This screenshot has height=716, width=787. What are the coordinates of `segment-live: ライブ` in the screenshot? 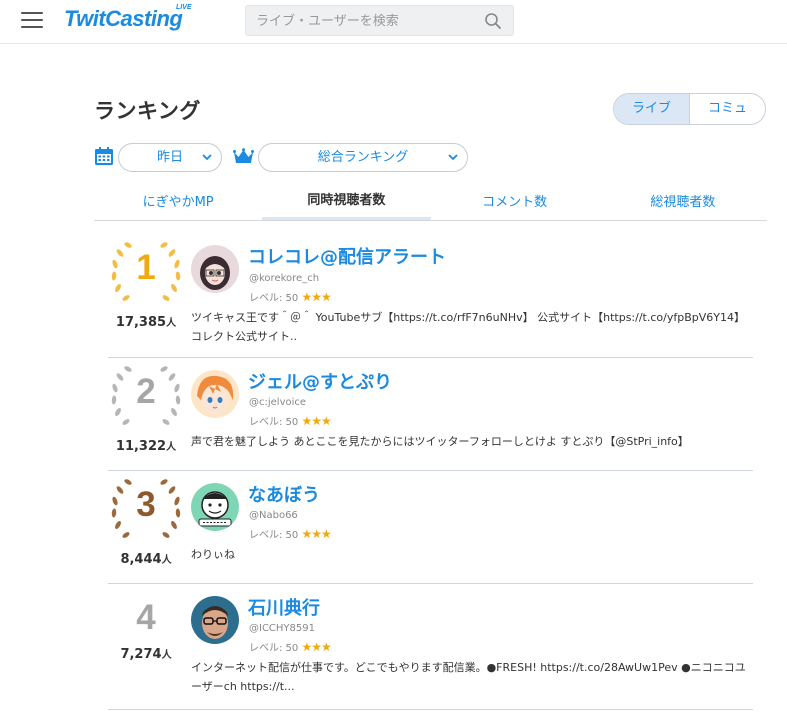 It's located at (652, 109).